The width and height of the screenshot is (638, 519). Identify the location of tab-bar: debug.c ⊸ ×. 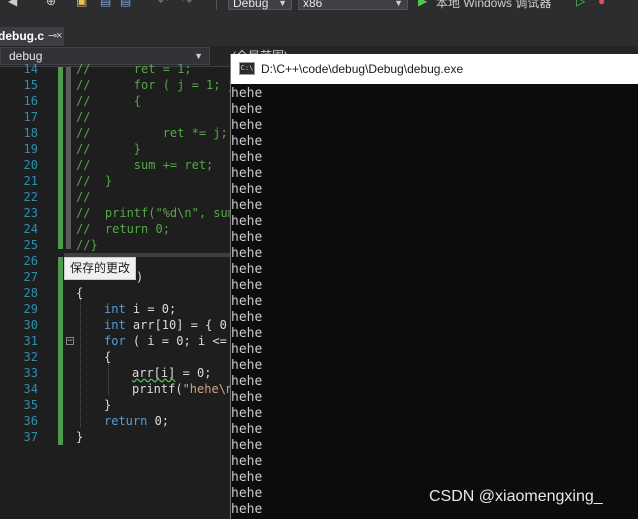
(319, 30).